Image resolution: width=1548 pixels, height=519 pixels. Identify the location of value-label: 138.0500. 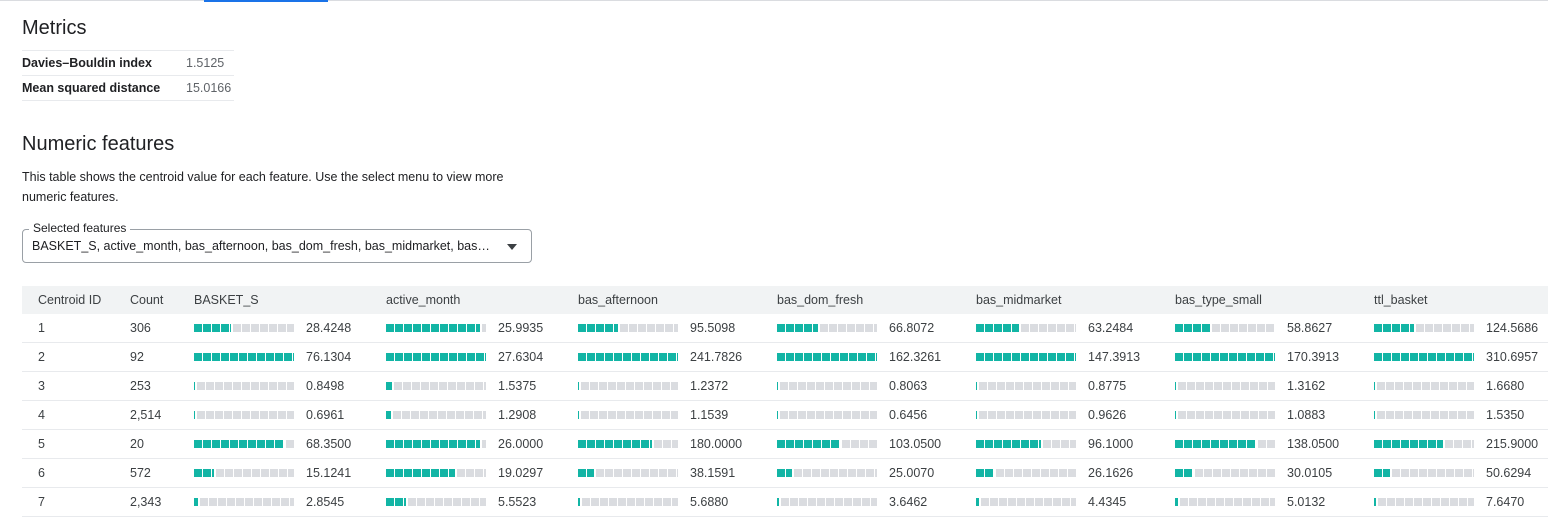
(1313, 444).